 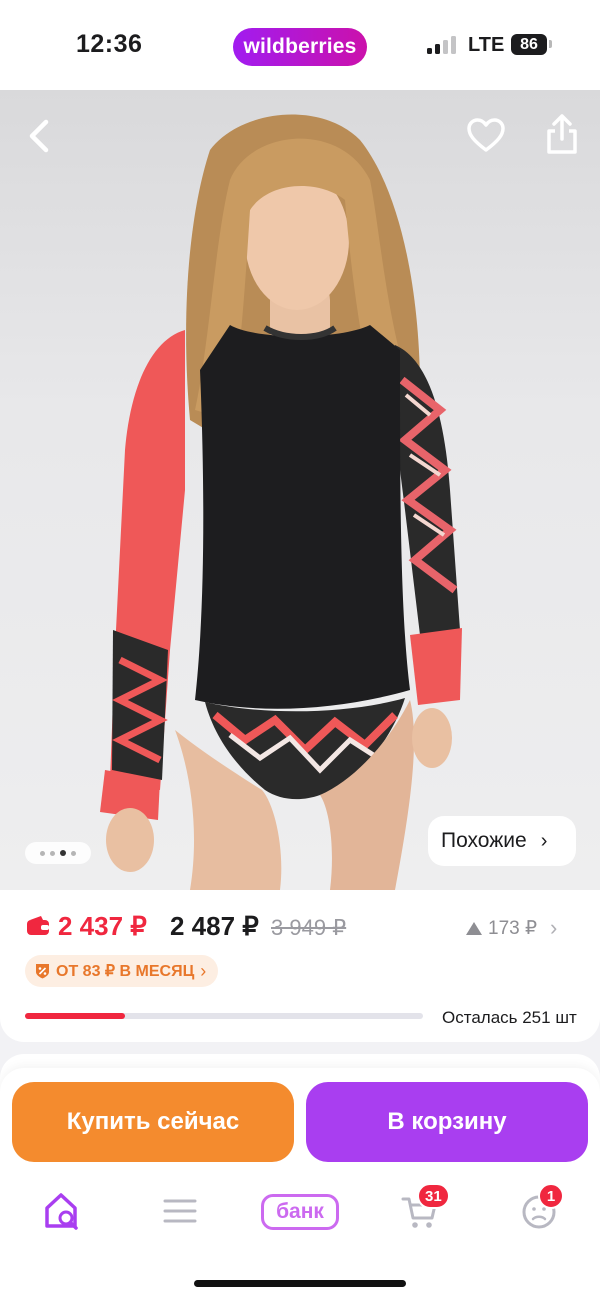 What do you see at coordinates (102, 926) in the screenshot?
I see `wallet-price: 2 437 ₽` at bounding box center [102, 926].